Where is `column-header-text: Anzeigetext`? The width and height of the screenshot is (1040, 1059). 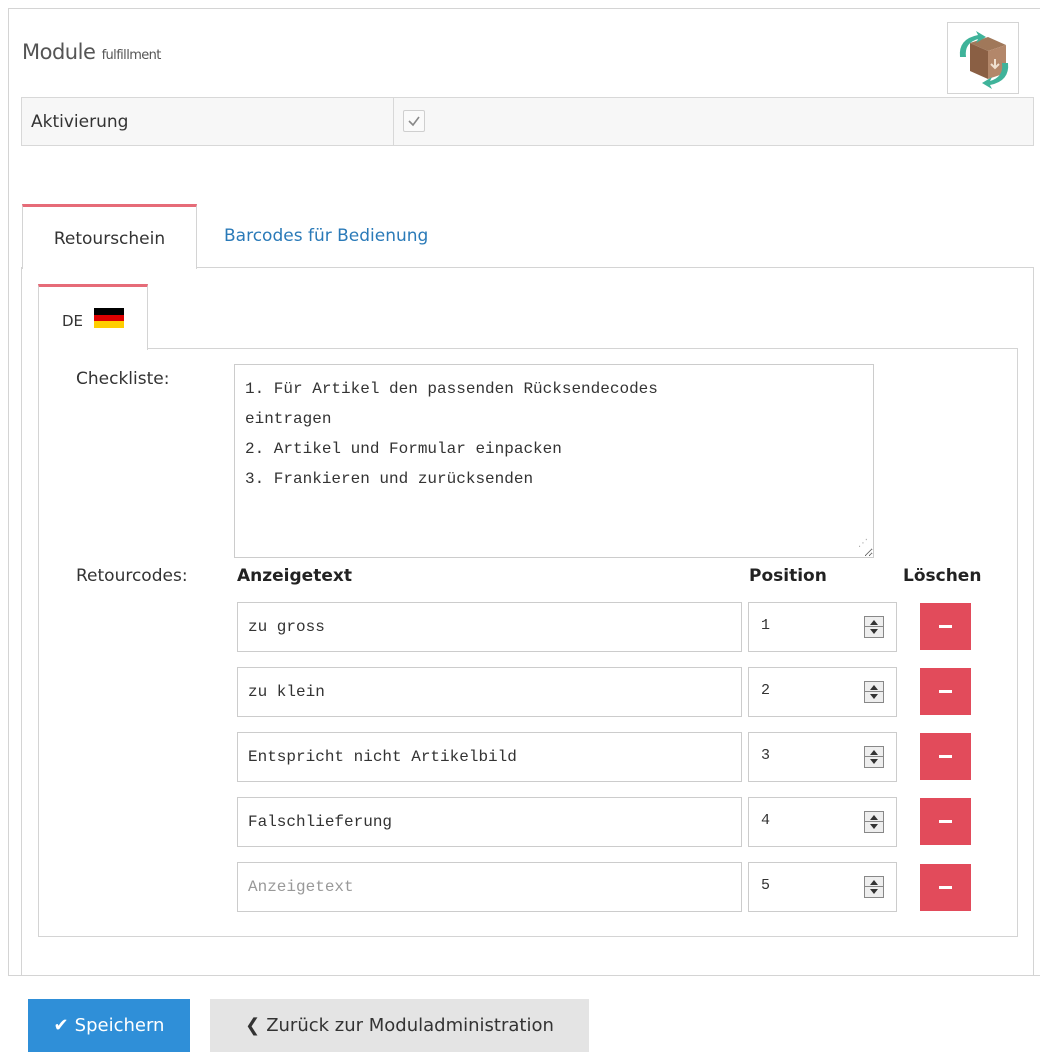
column-header-text: Anzeigetext is located at coordinates (294, 576).